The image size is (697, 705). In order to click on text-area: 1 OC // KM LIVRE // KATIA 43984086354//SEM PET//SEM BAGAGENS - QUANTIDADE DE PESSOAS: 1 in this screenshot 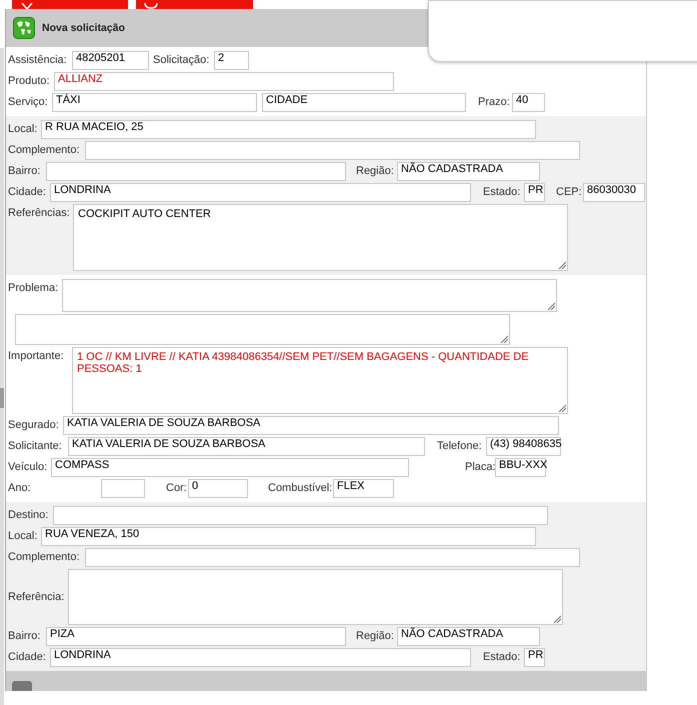, I will do `click(320, 380)`.